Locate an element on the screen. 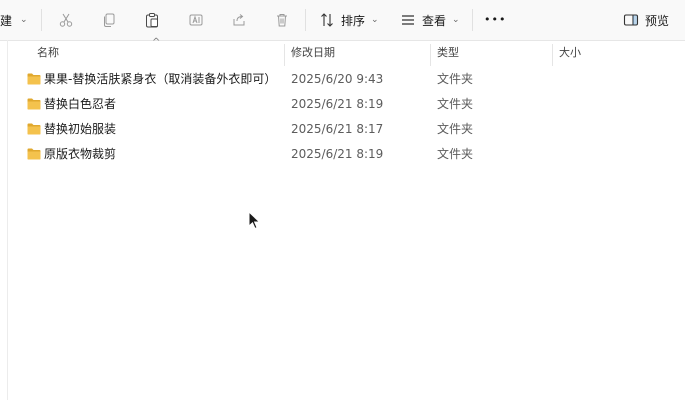 The height and width of the screenshot is (400, 685). view-label: 查看 is located at coordinates (434, 20).